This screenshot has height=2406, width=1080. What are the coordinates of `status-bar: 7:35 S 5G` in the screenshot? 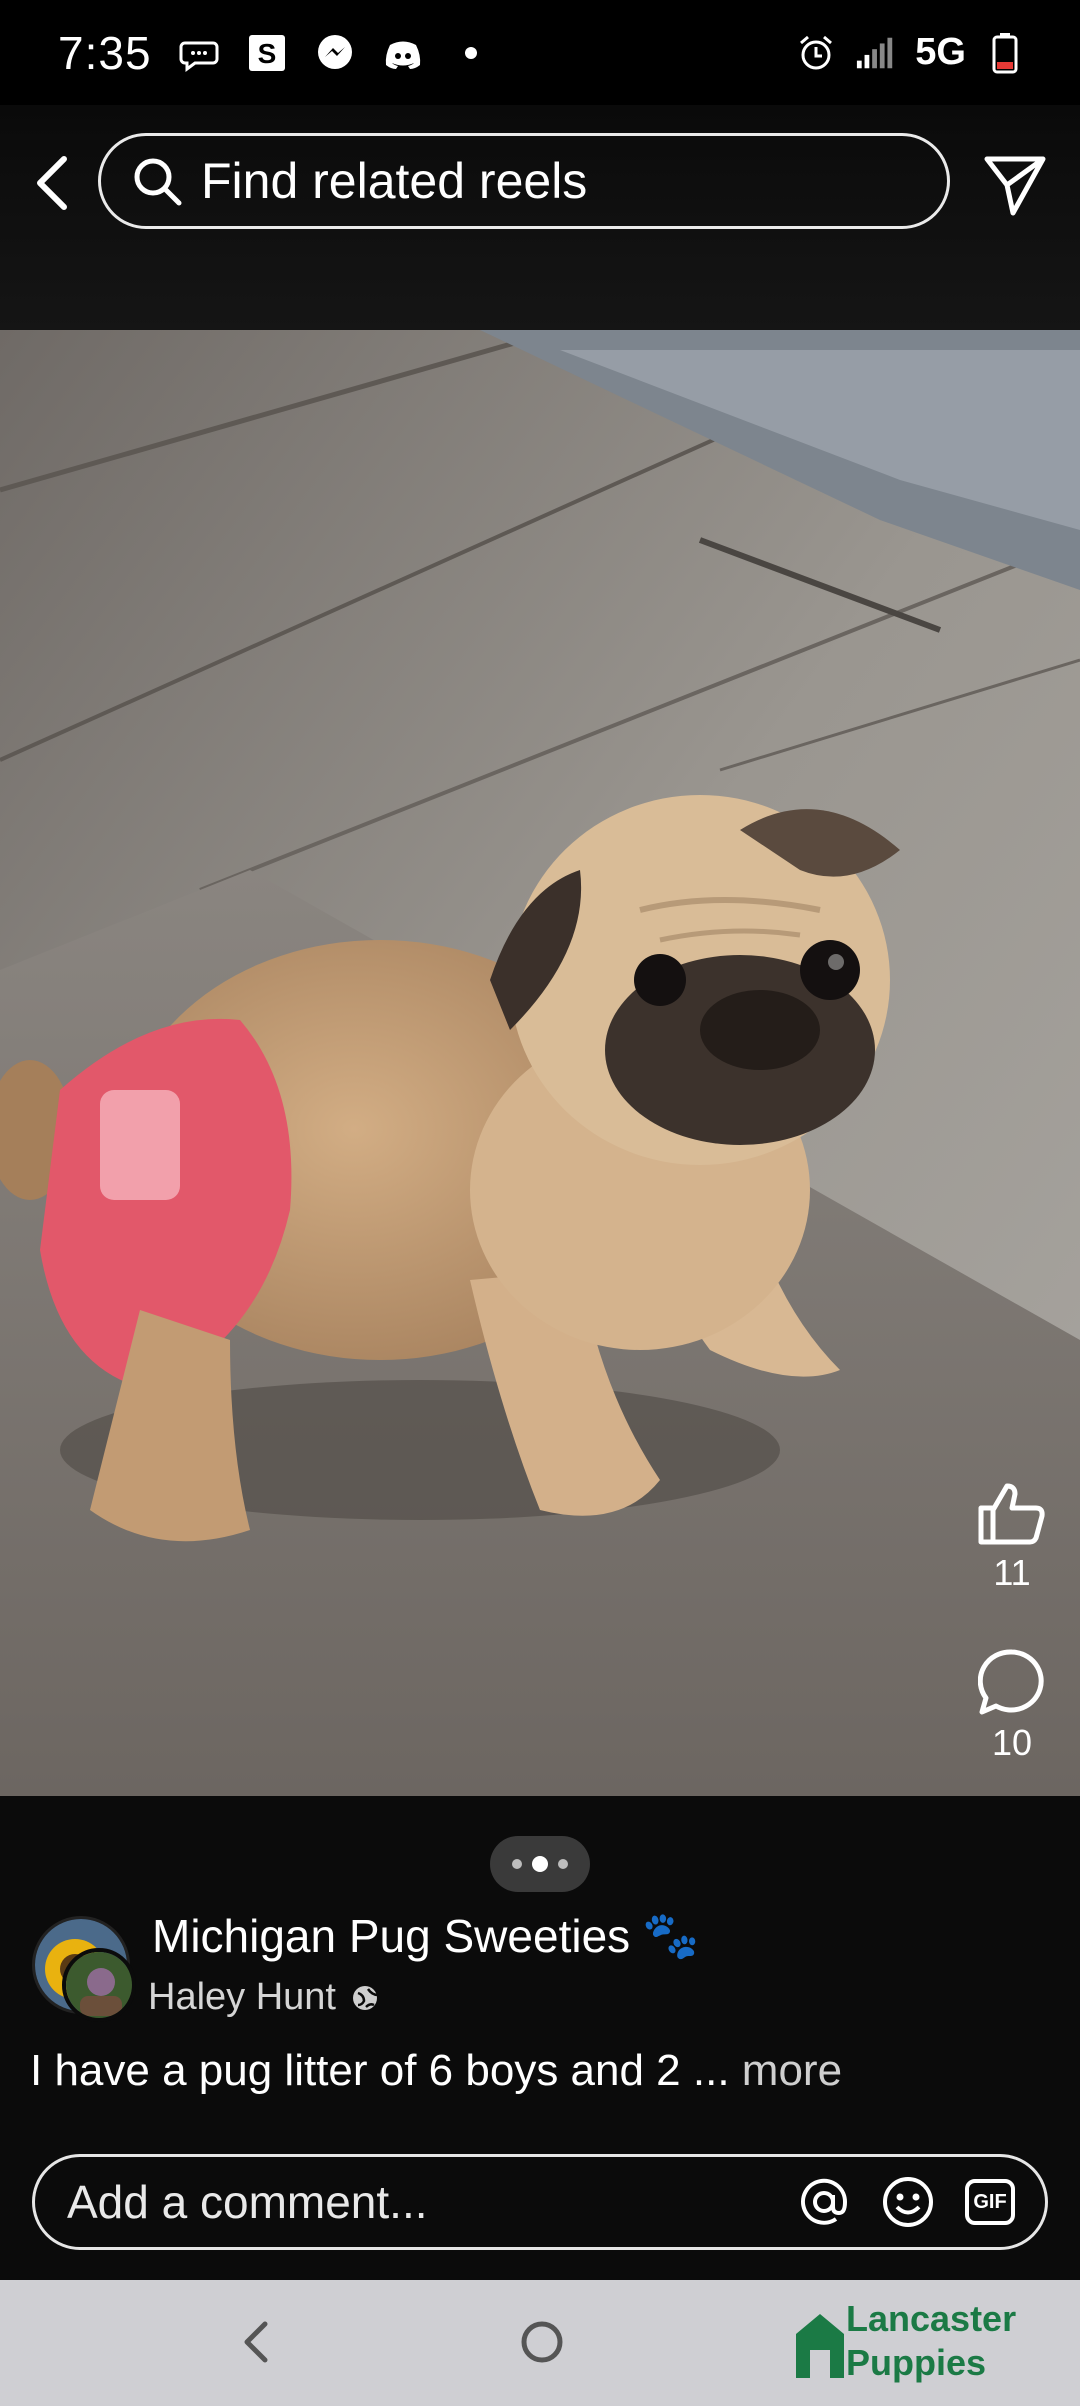 It's located at (540, 52).